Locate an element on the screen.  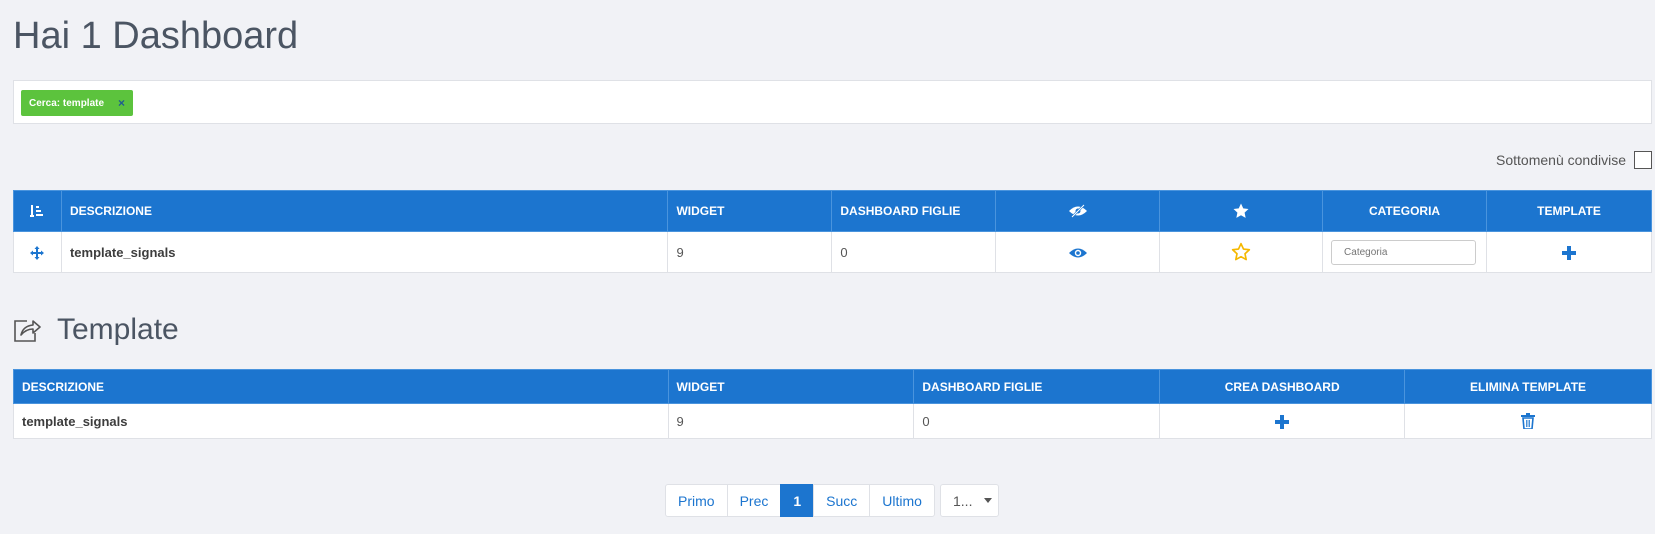
drag-handle-cell is located at coordinates (37, 252).